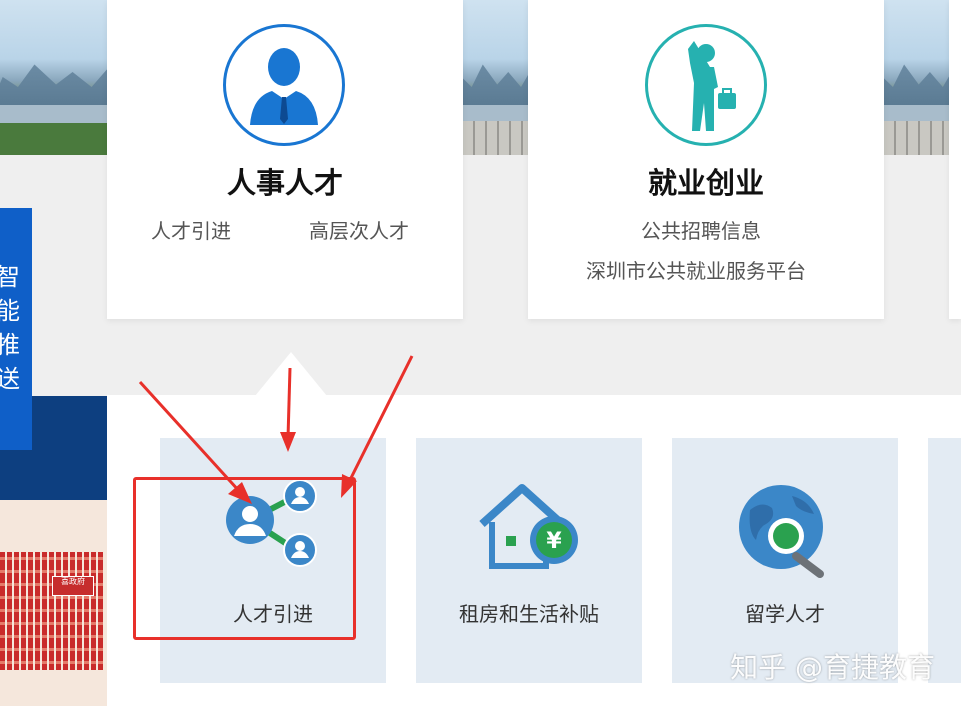 This screenshot has height=706, width=961. Describe the element at coordinates (832, 667) in the screenshot. I see `zhihu-watermark: 知乎 @育捷教育` at that location.